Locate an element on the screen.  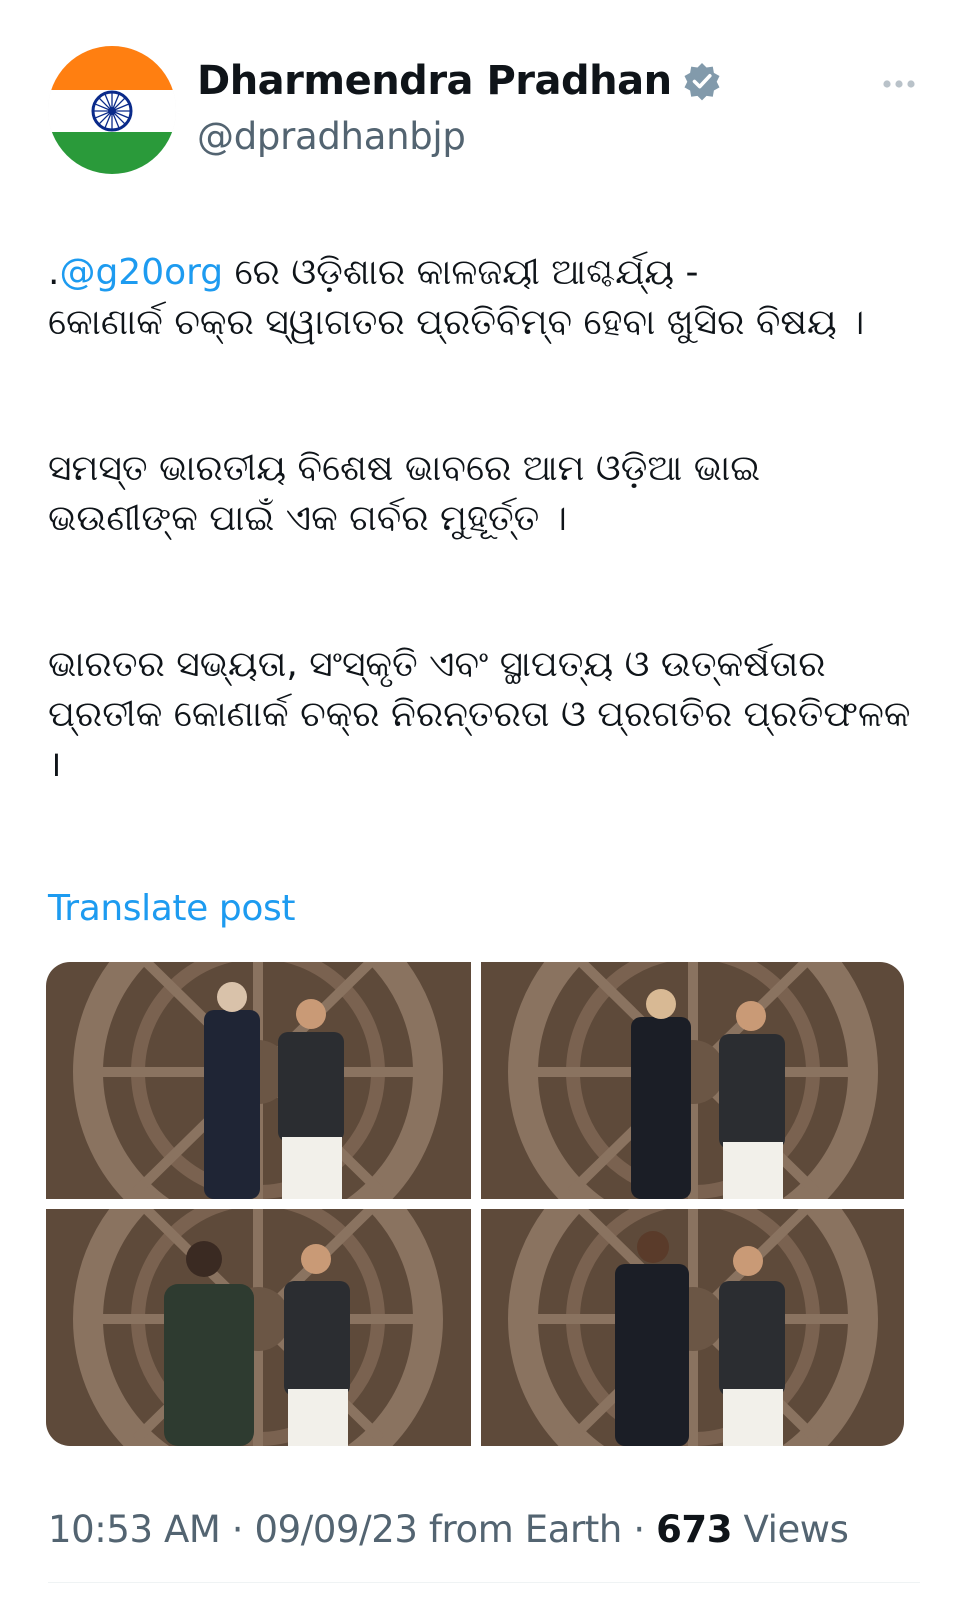
views-label: Views is located at coordinates (790, 1529).